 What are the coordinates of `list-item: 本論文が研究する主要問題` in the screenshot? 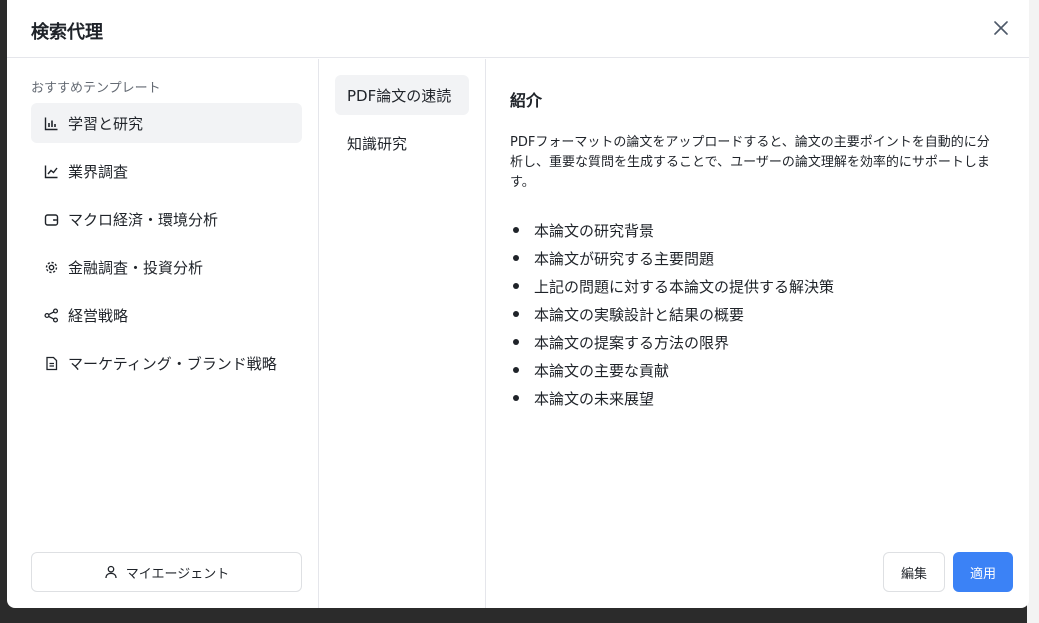 It's located at (760, 258).